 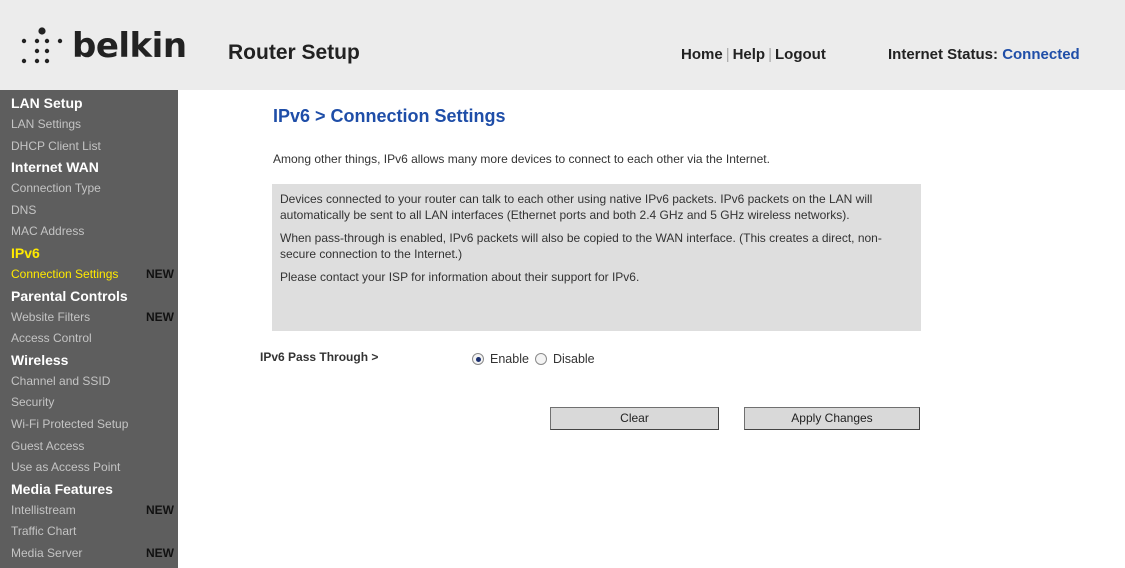 I want to click on sidebar-item-dns: DNS, so click(x=89, y=211).